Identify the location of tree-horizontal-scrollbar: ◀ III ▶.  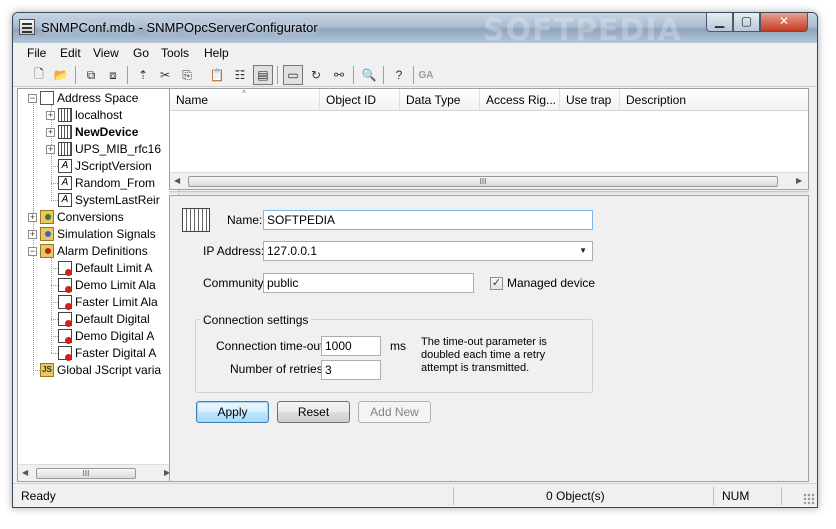
(98, 472).